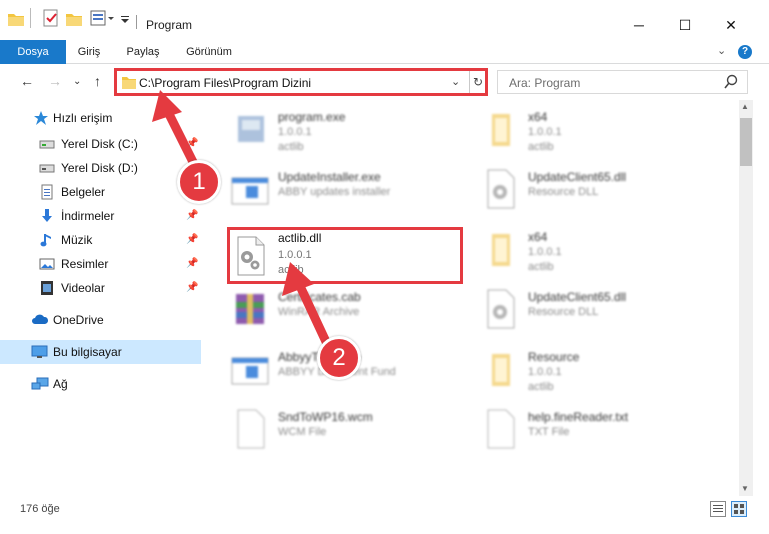  Describe the element at coordinates (242, 220) in the screenshot. I see `callout-arrows` at that location.